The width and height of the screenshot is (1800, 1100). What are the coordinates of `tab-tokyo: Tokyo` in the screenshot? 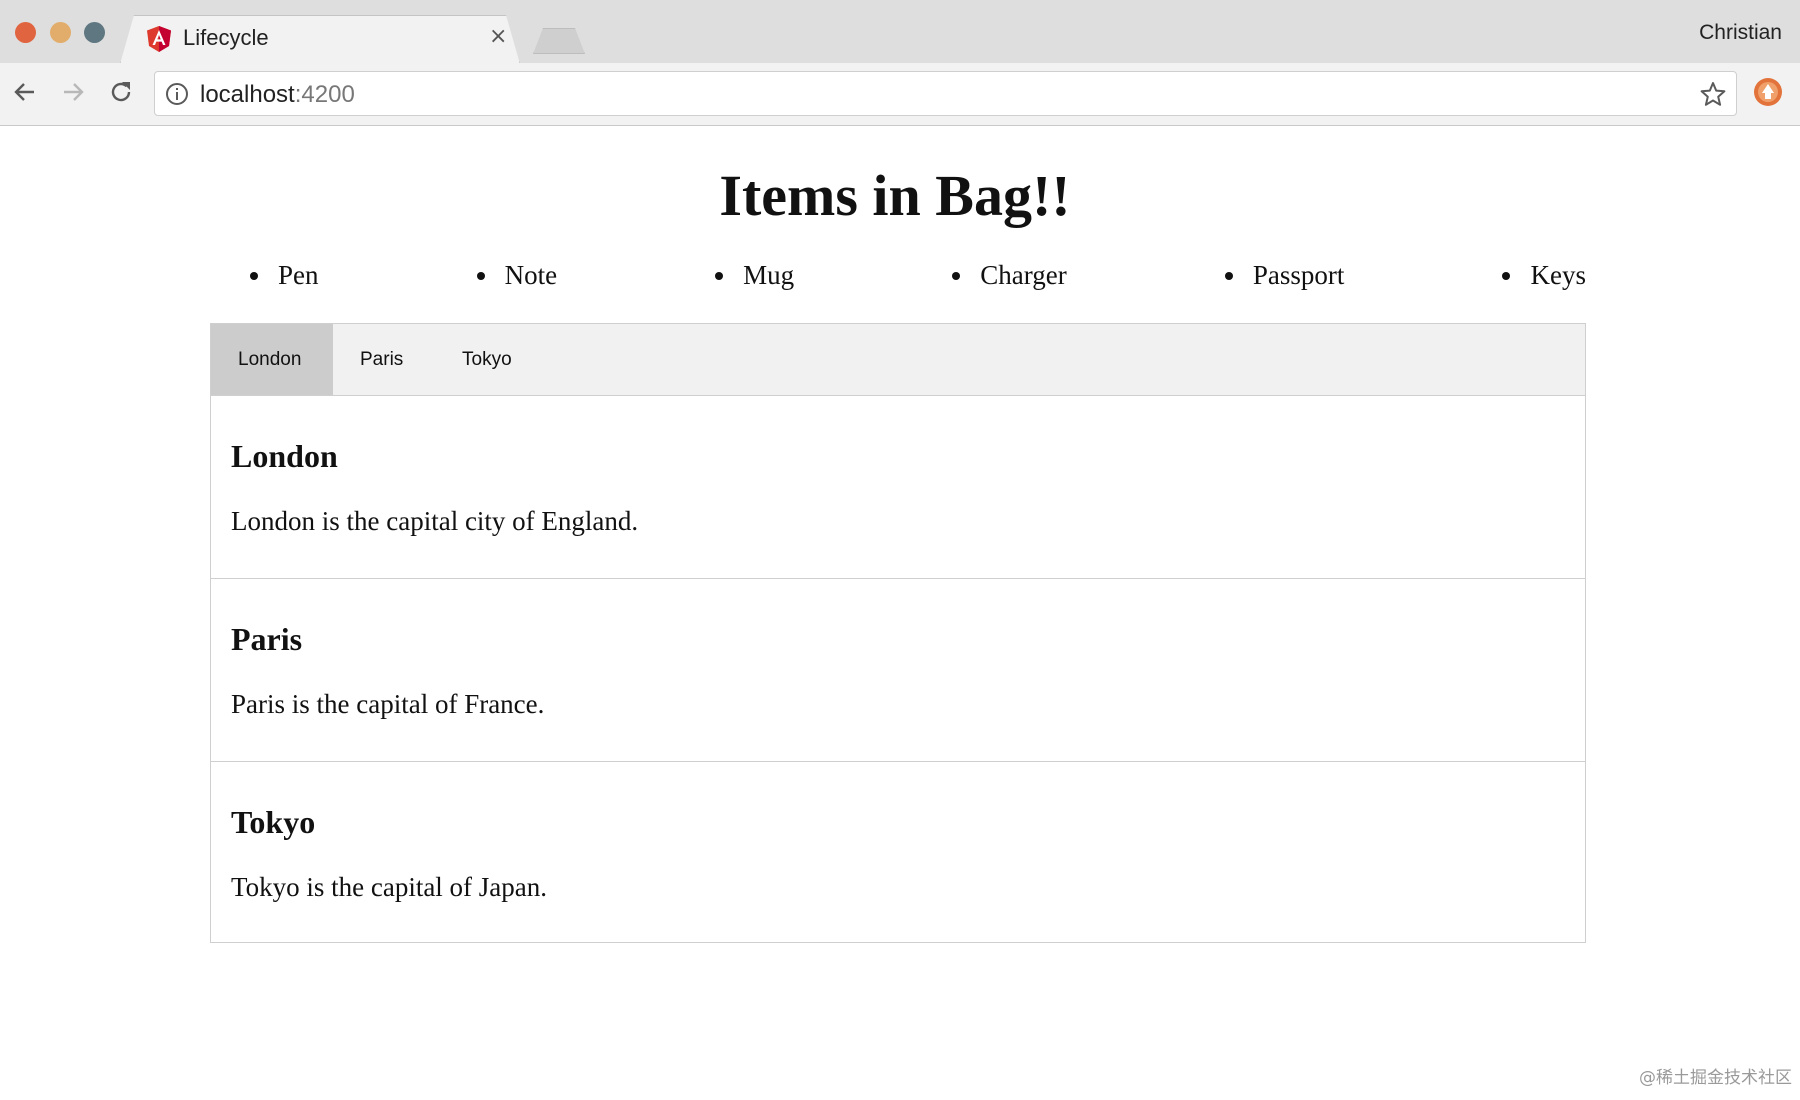 It's located at (490, 359).